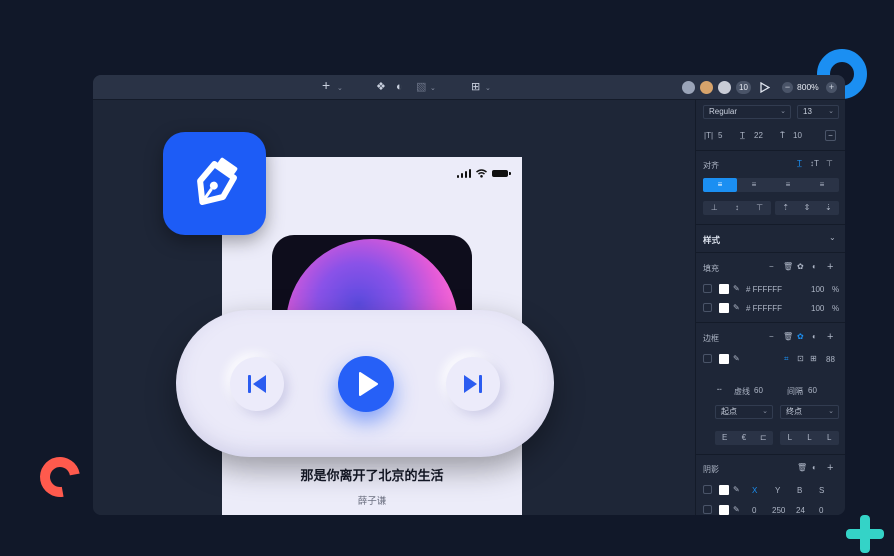  What do you see at coordinates (381, 87) in the screenshot?
I see `component-icon: ❖` at bounding box center [381, 87].